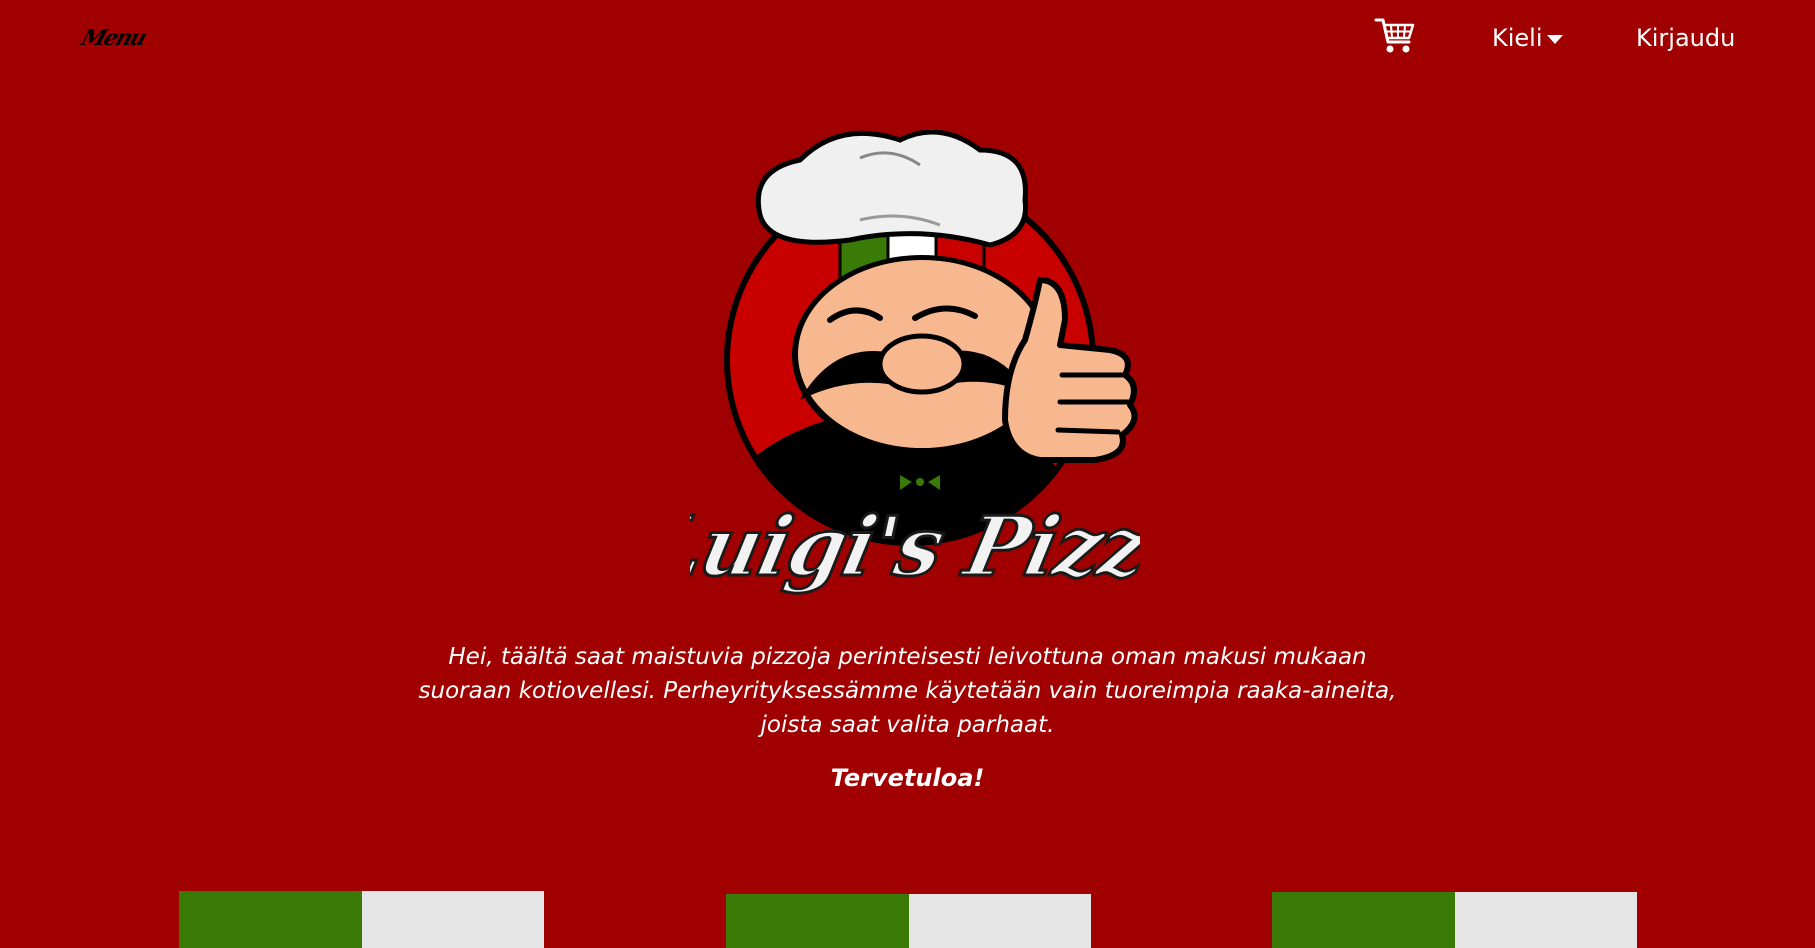 The width and height of the screenshot is (1815, 948). I want to click on menu-label: Menu, so click(113, 38).